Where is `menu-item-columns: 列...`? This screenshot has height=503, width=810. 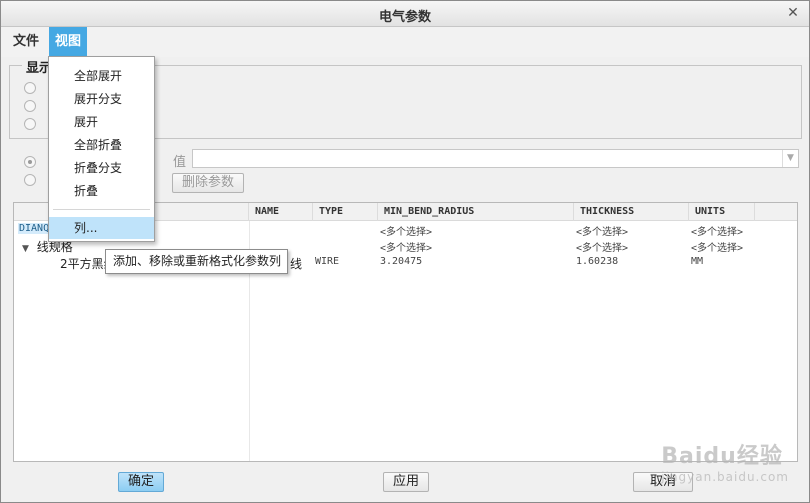 menu-item-columns: 列... is located at coordinates (101, 228).